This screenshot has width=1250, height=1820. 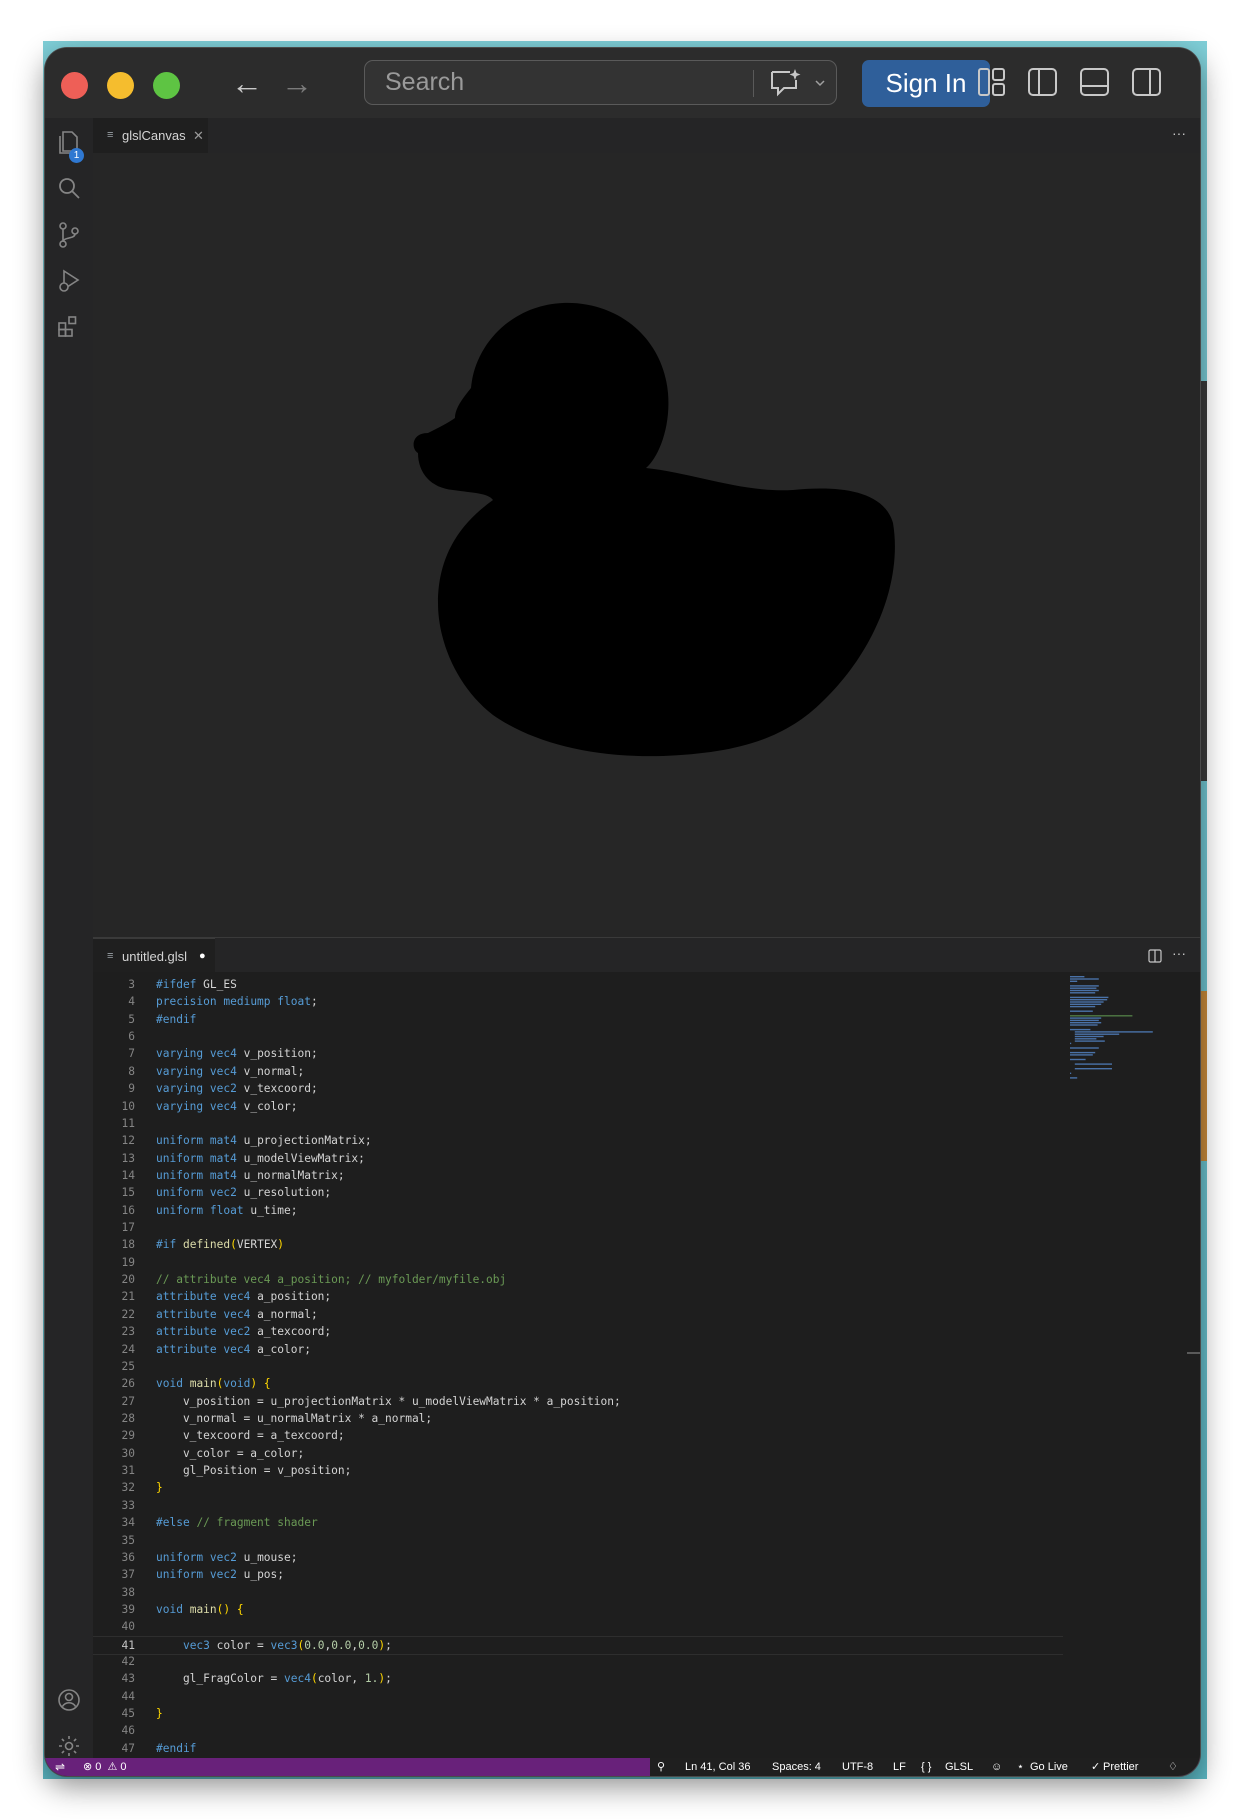 What do you see at coordinates (717, 1767) in the screenshot?
I see `cursor-position: Ln 41, Col 36` at bounding box center [717, 1767].